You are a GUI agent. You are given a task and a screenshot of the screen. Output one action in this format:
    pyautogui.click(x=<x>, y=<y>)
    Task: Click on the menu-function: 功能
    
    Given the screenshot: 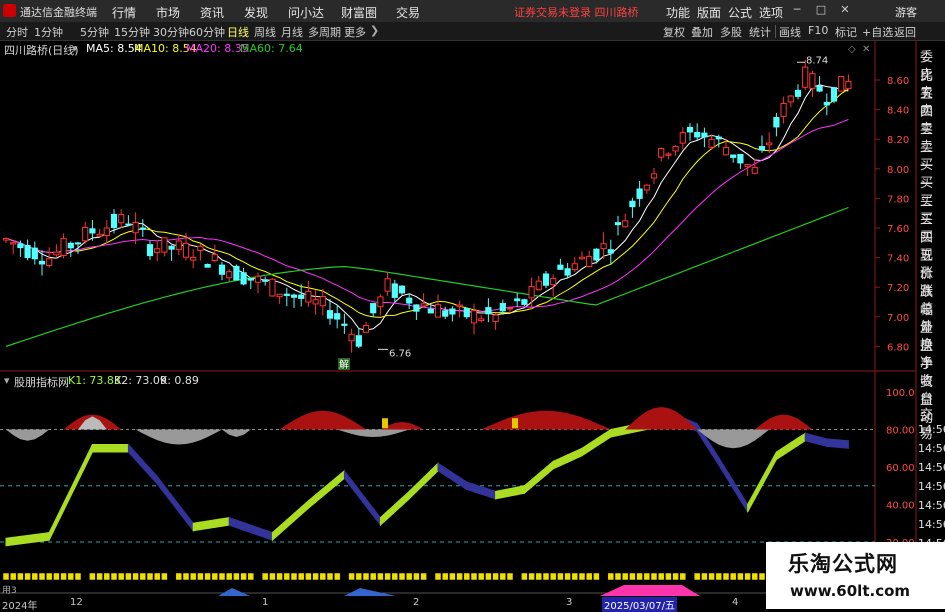 What is the action you would take?
    pyautogui.click(x=678, y=12)
    